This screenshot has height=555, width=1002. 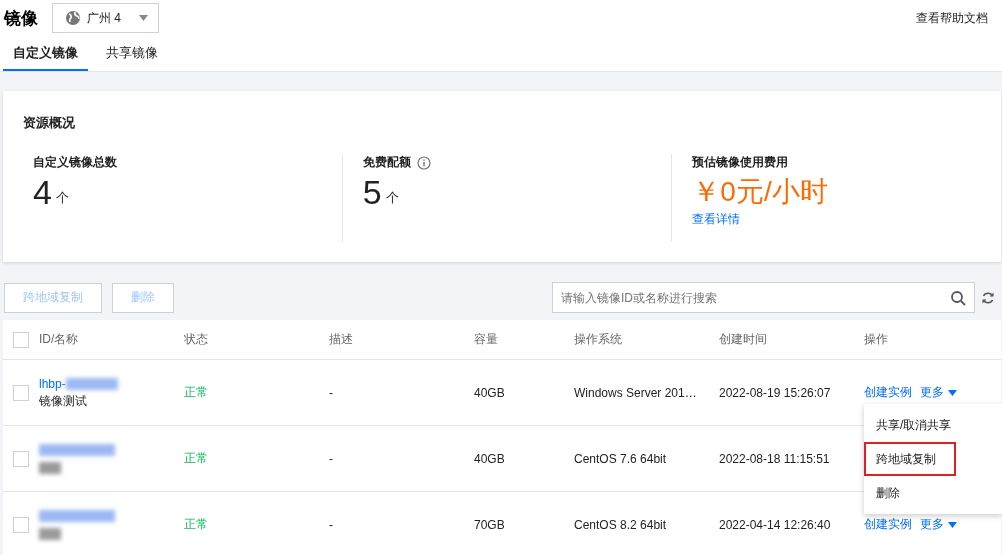 What do you see at coordinates (988, 297) in the screenshot?
I see `refresh-icon` at bounding box center [988, 297].